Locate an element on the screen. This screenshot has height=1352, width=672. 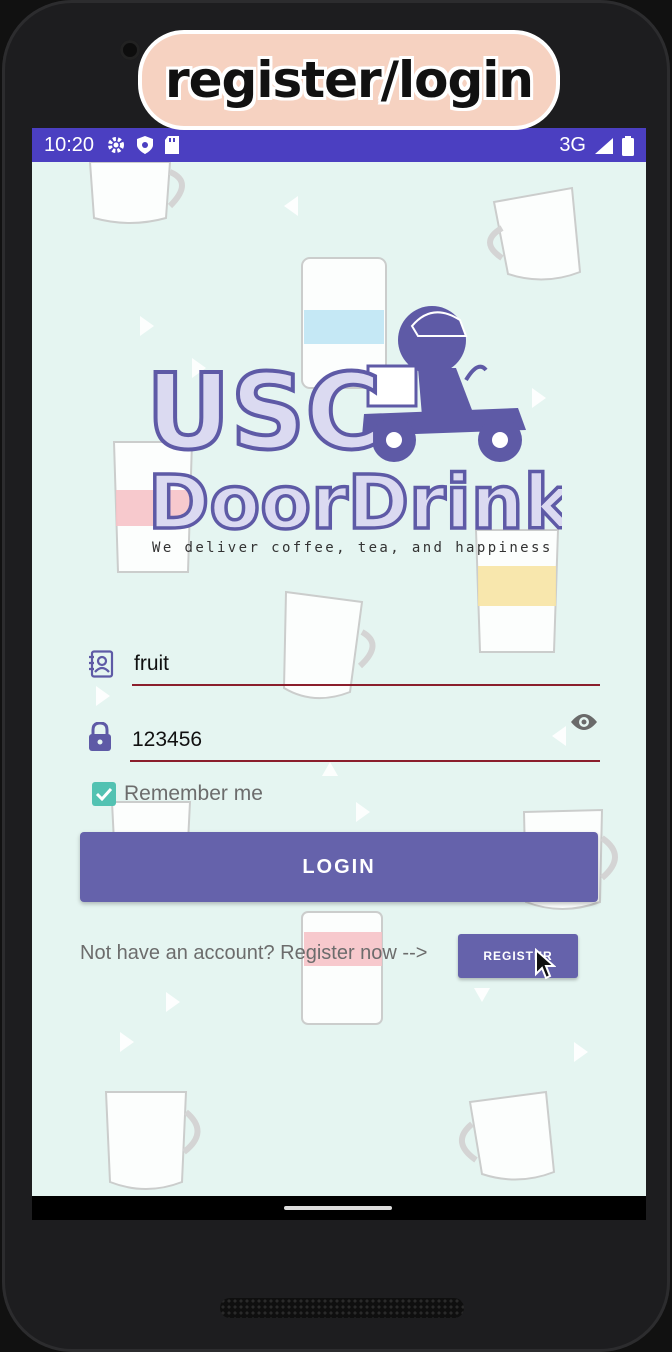
navigation-bar is located at coordinates (339, 1208).